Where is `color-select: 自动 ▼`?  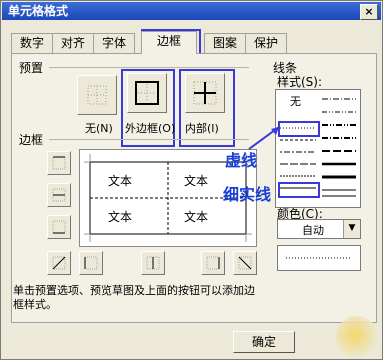
color-select: 自动 ▼ is located at coordinates (319, 229).